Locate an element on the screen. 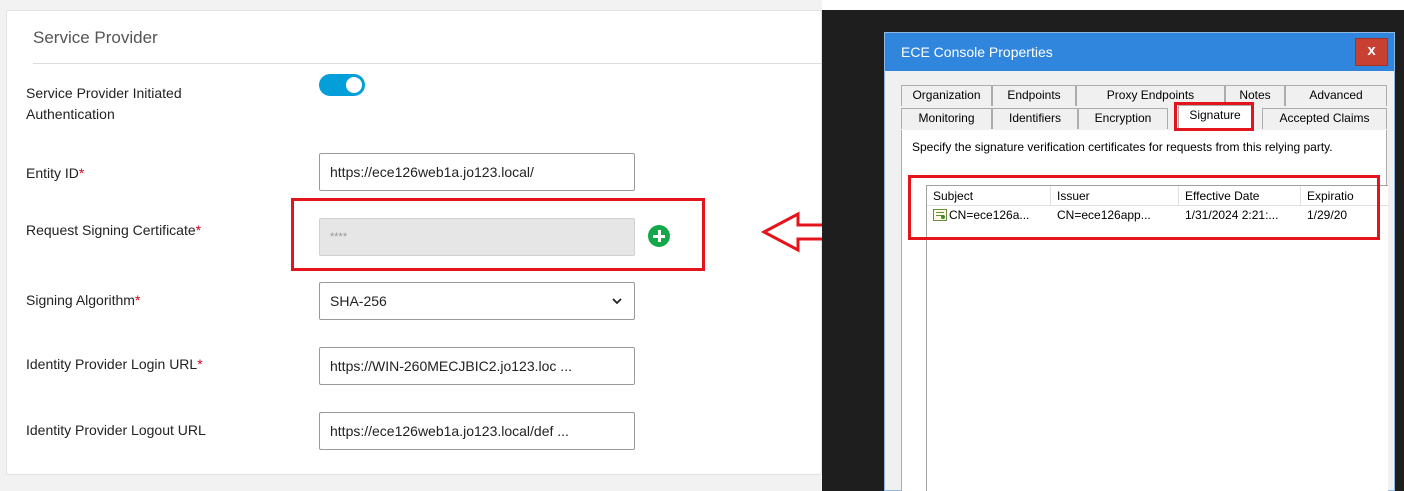  signing-algorithm-label: Signing Algorithm* is located at coordinates (83, 300).